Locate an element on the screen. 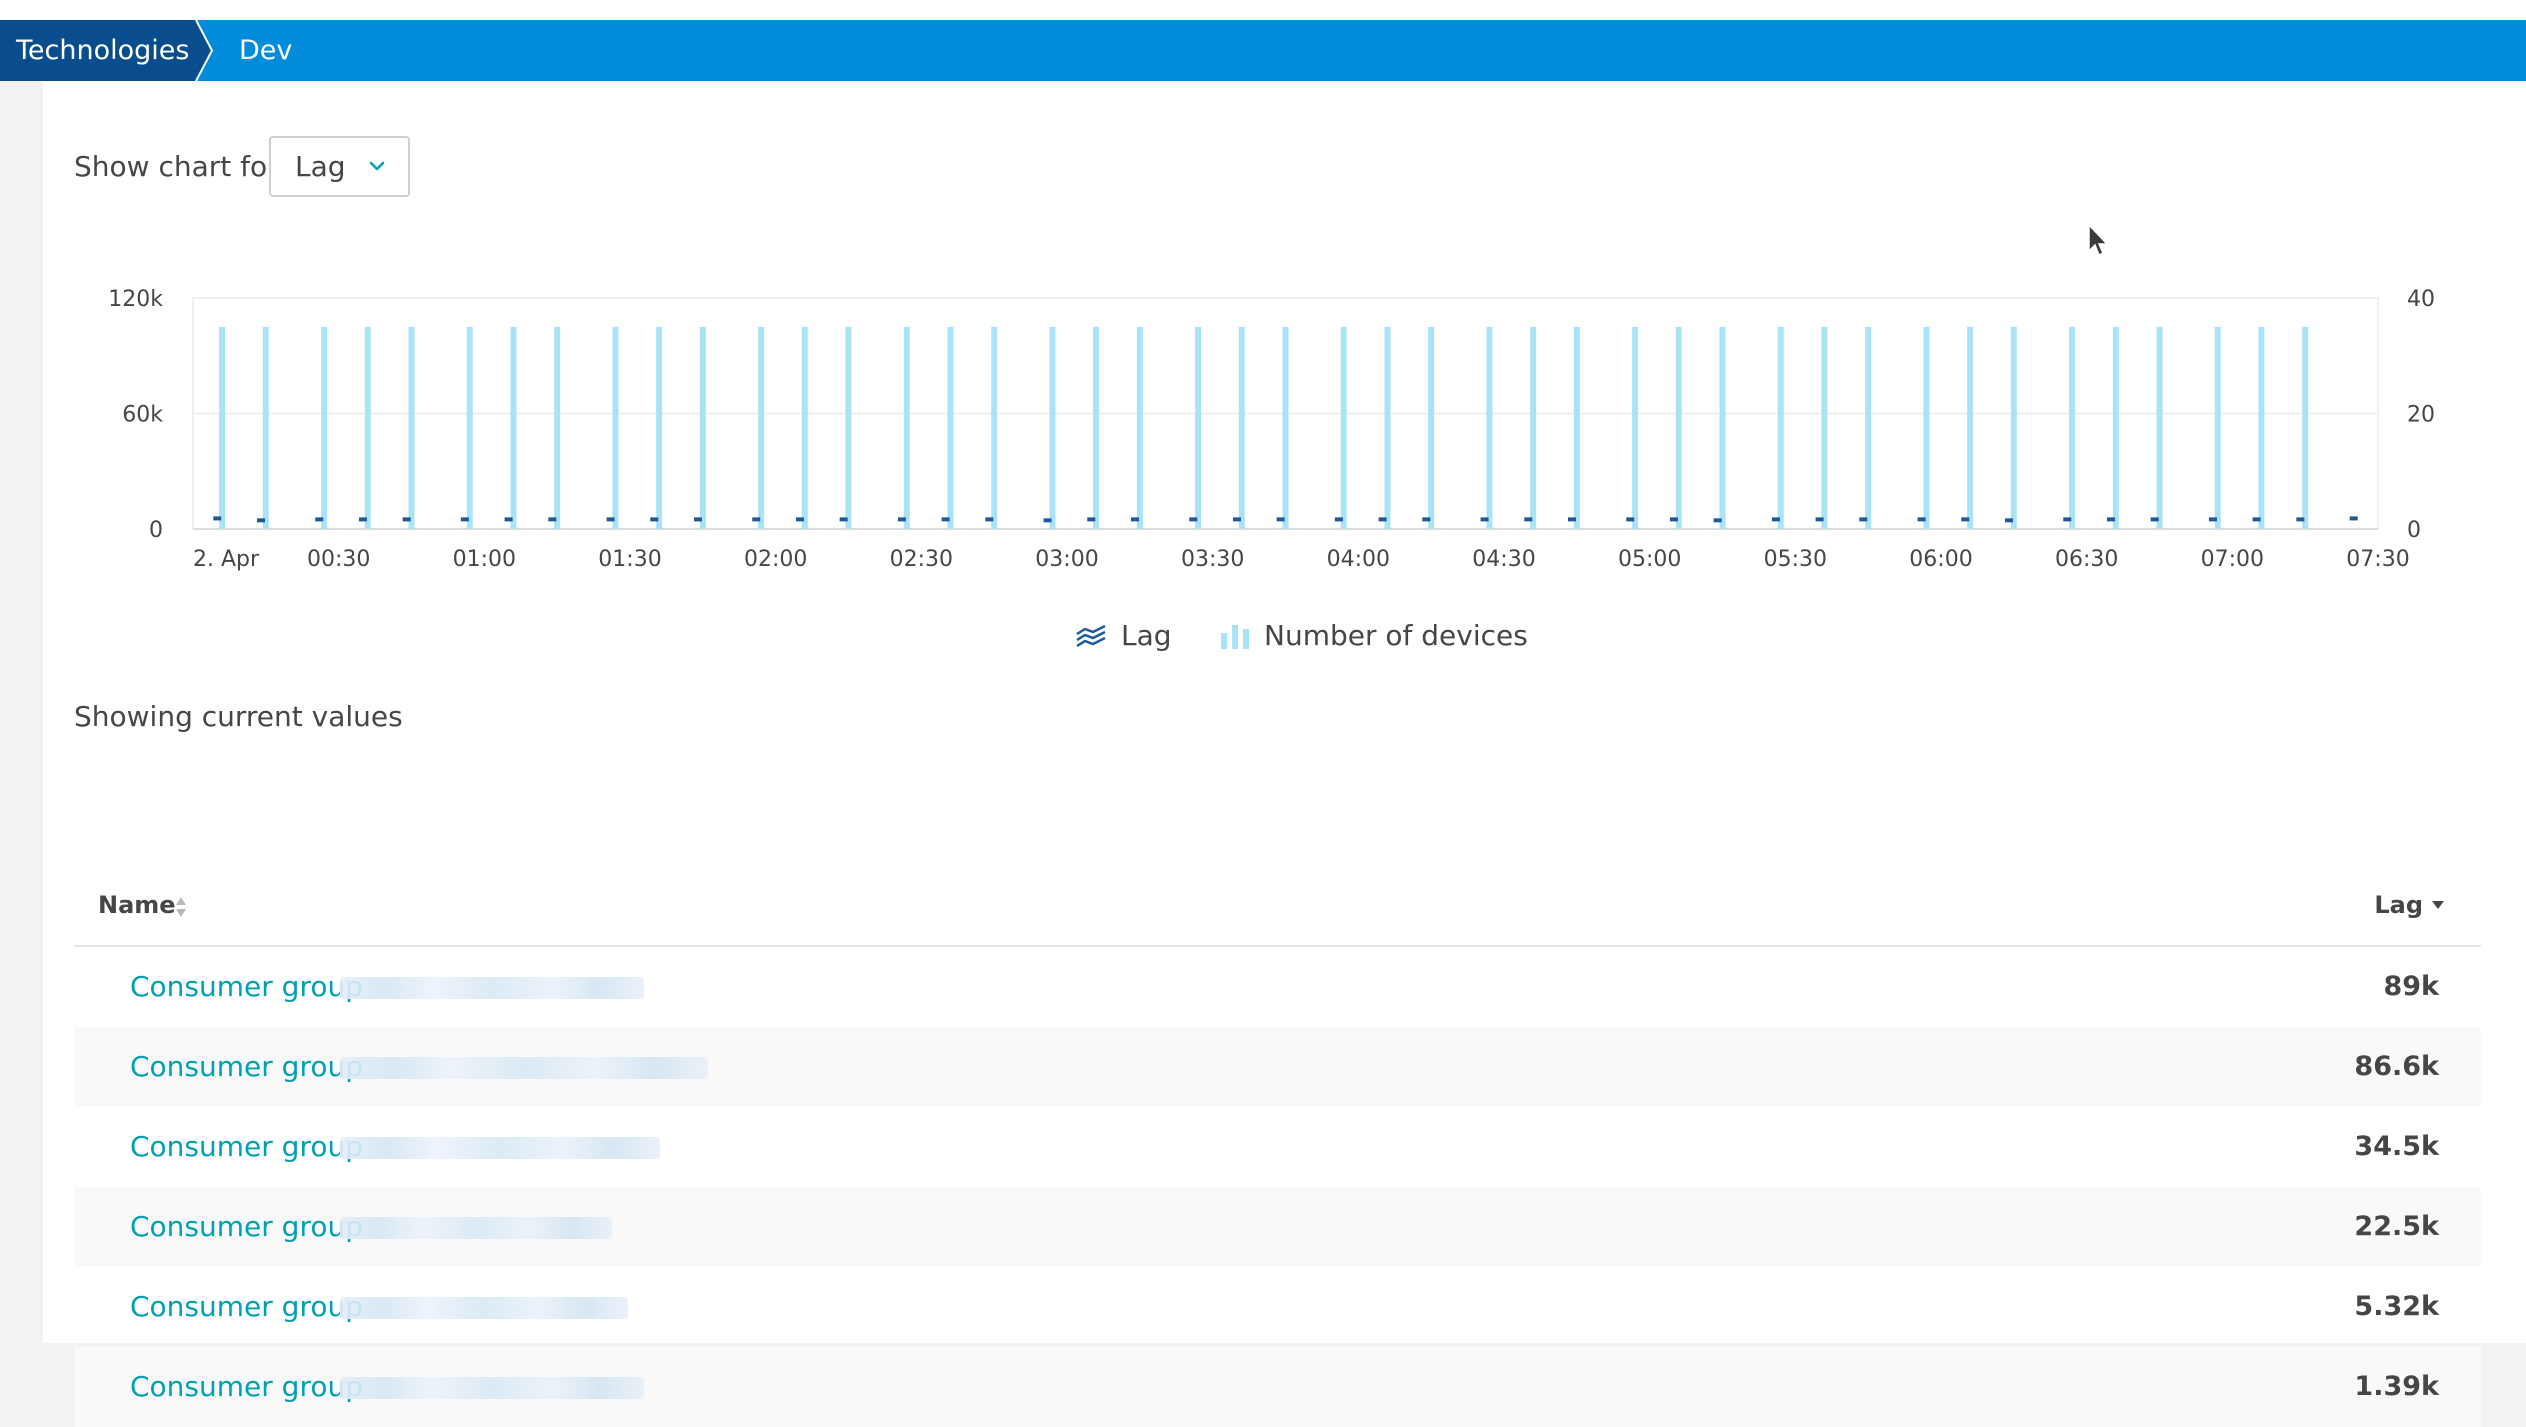 This screenshot has height=1427, width=2526. column-header-lag: Lag is located at coordinates (2398, 905).